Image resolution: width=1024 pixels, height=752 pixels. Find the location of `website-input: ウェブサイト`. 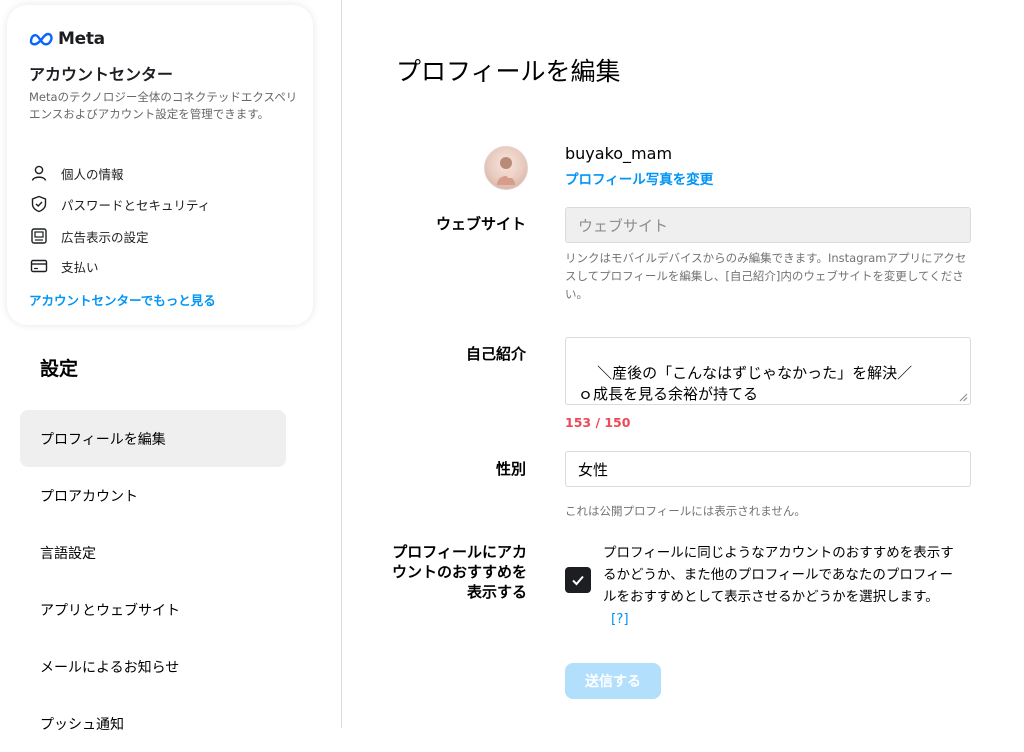

website-input: ウェブサイト is located at coordinates (768, 225).